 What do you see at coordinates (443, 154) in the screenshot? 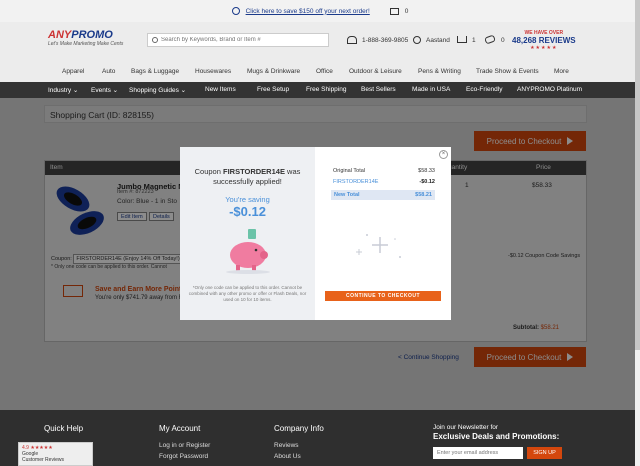
I see `close-icon: ×` at bounding box center [443, 154].